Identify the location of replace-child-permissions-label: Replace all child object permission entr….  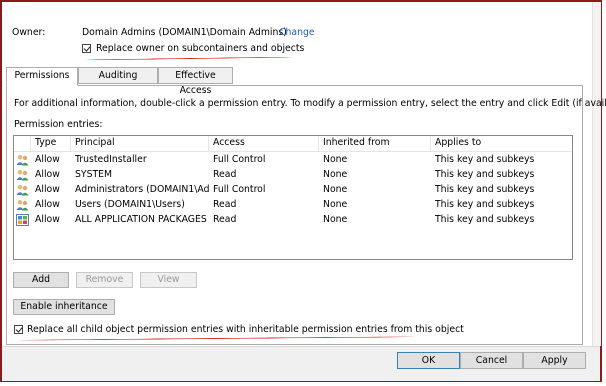
(245, 329).